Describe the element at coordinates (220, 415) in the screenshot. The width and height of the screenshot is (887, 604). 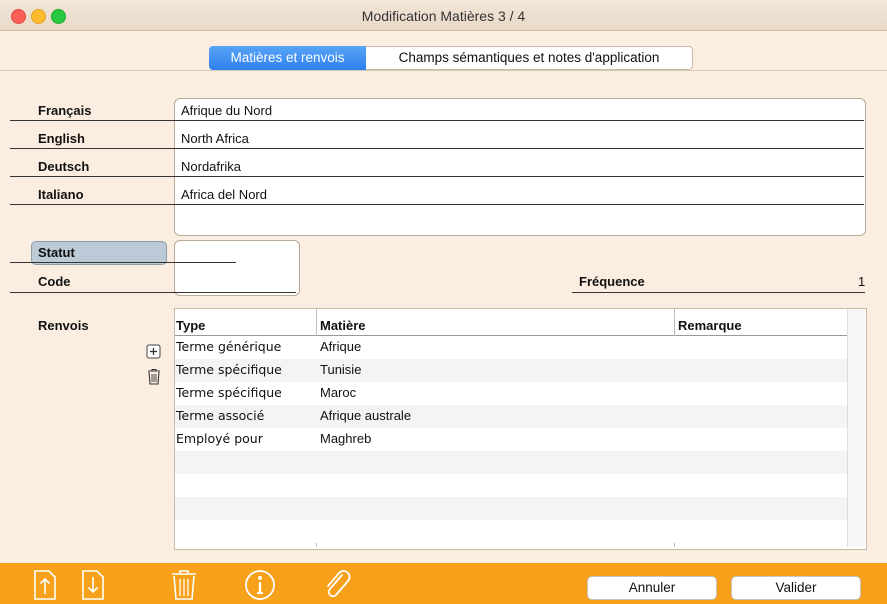
I see `cell-type: Terme associé` at that location.